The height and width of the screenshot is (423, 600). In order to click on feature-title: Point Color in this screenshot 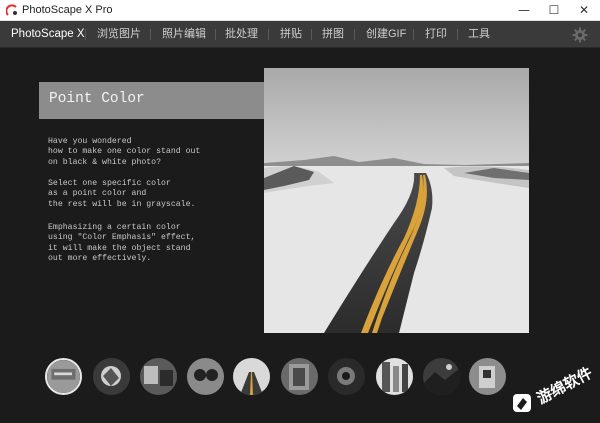, I will do `click(97, 99)`.